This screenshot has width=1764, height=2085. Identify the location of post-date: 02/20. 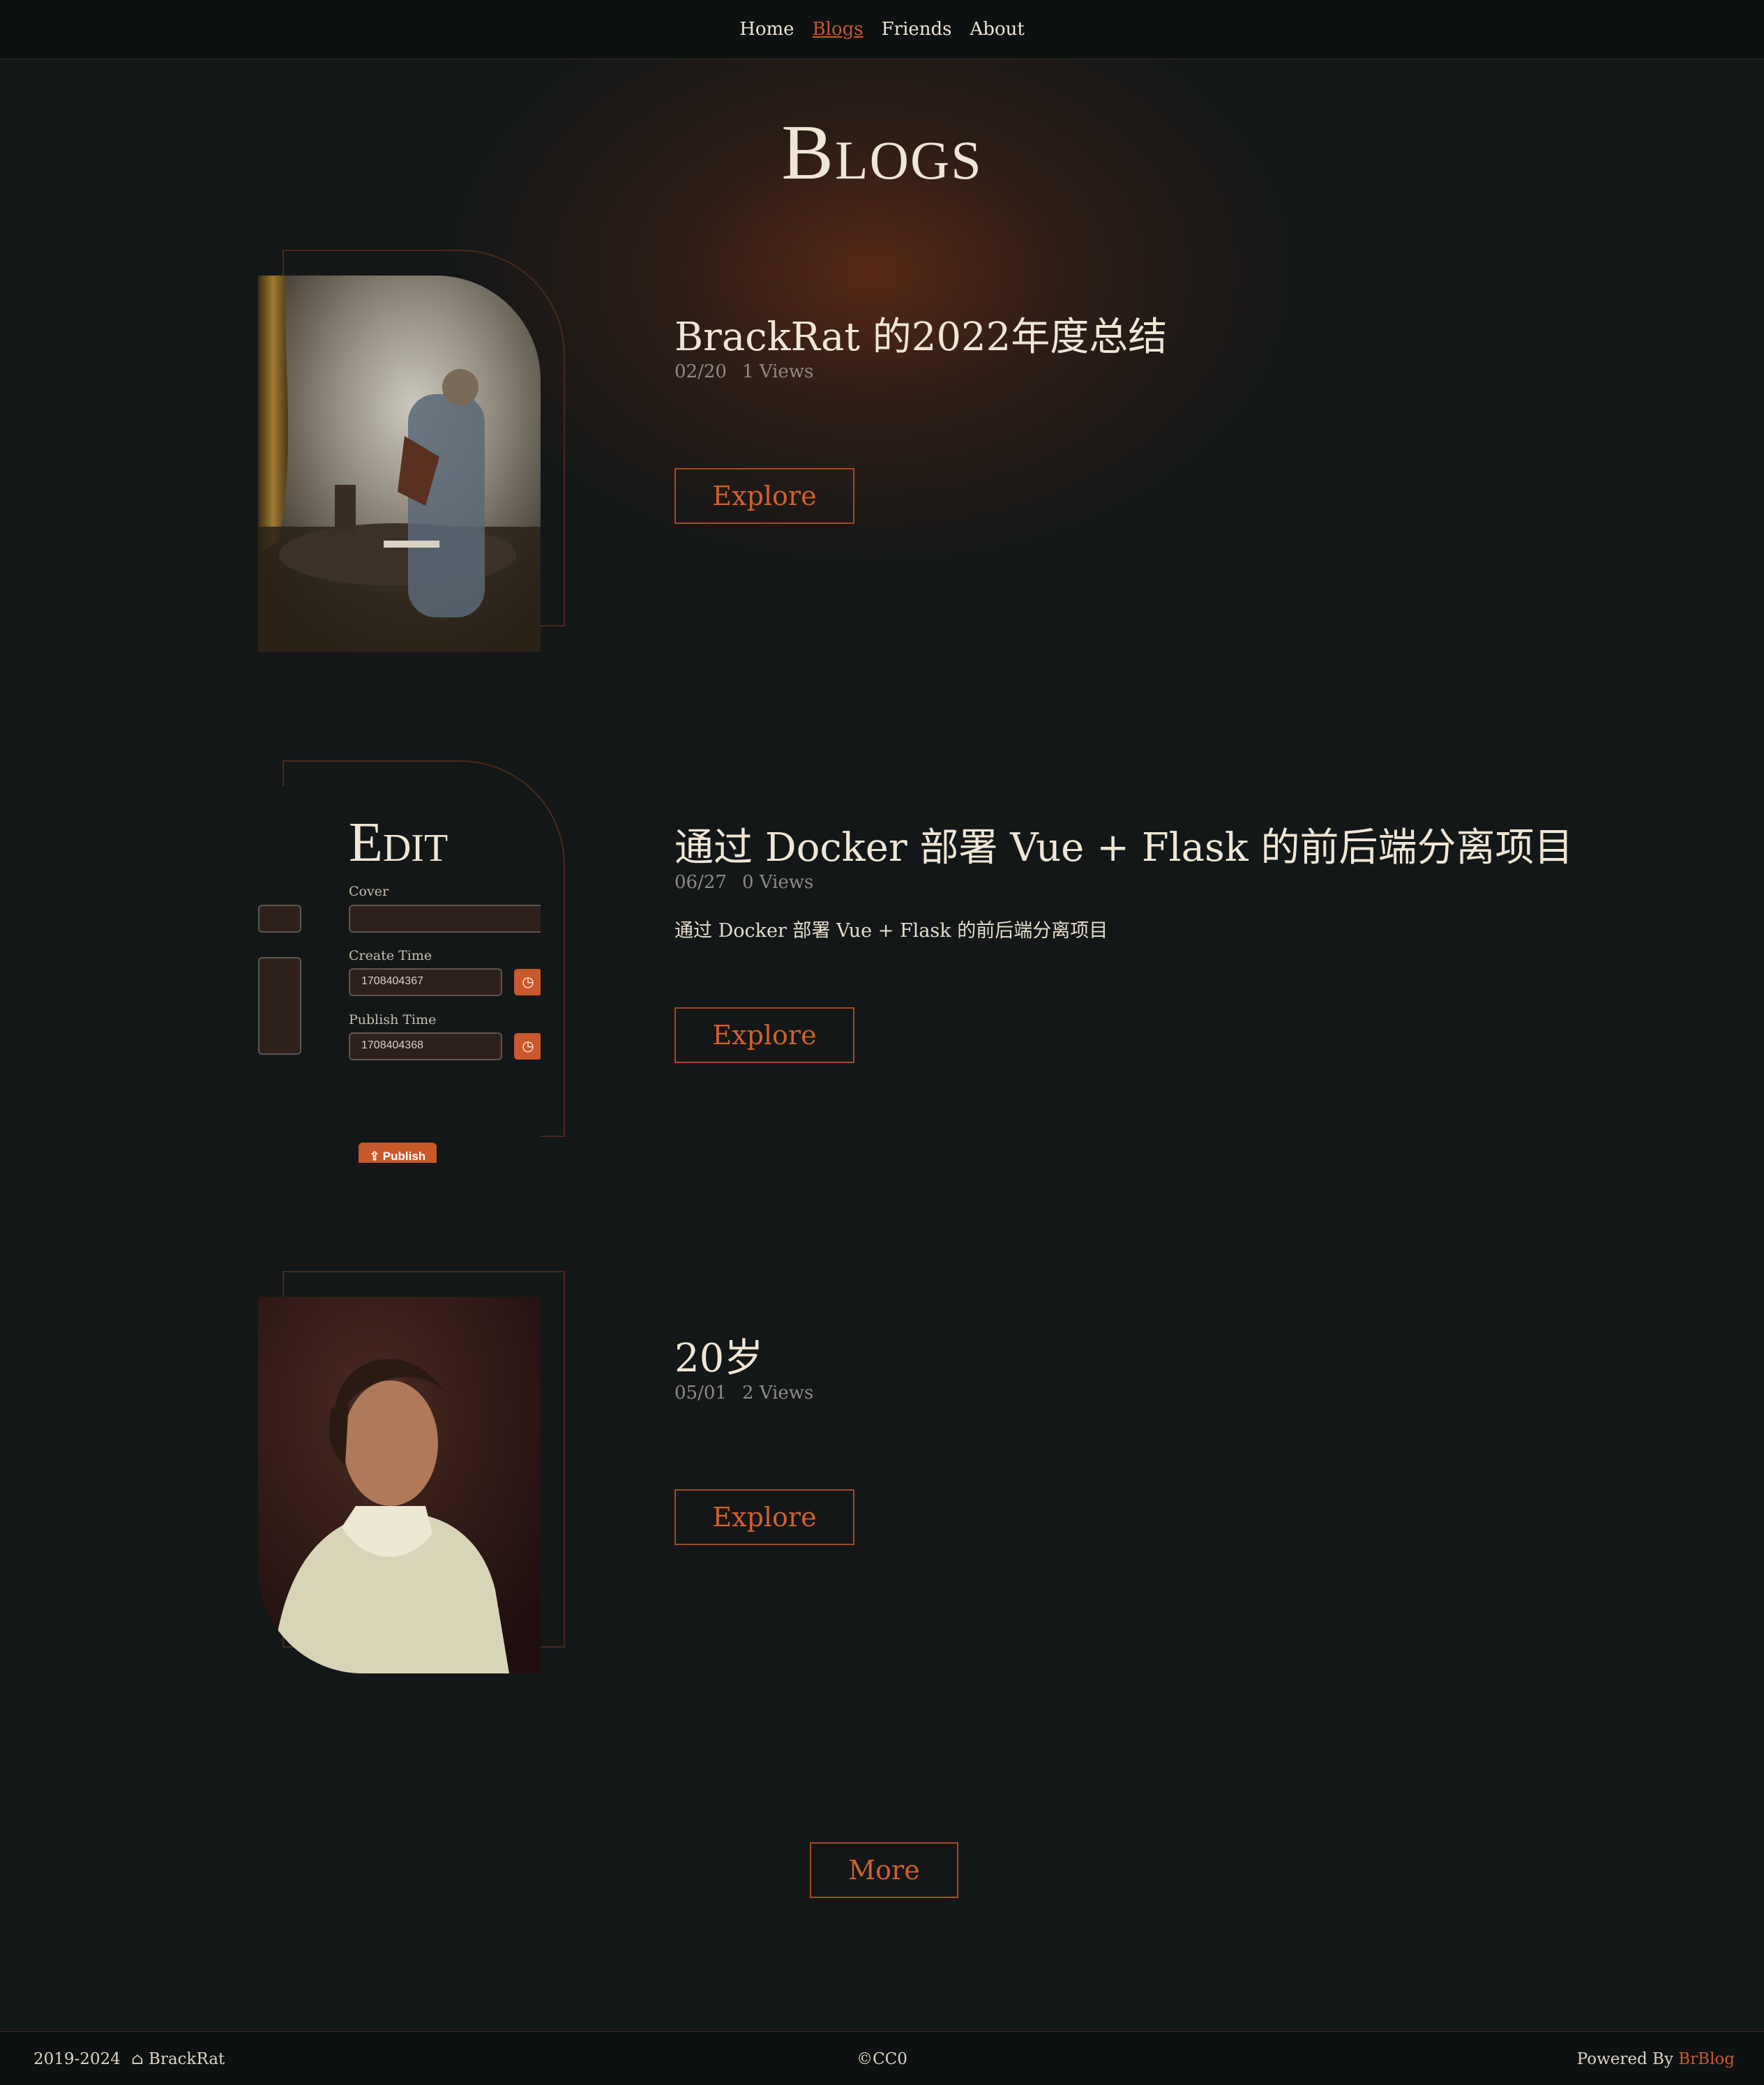
(700, 371).